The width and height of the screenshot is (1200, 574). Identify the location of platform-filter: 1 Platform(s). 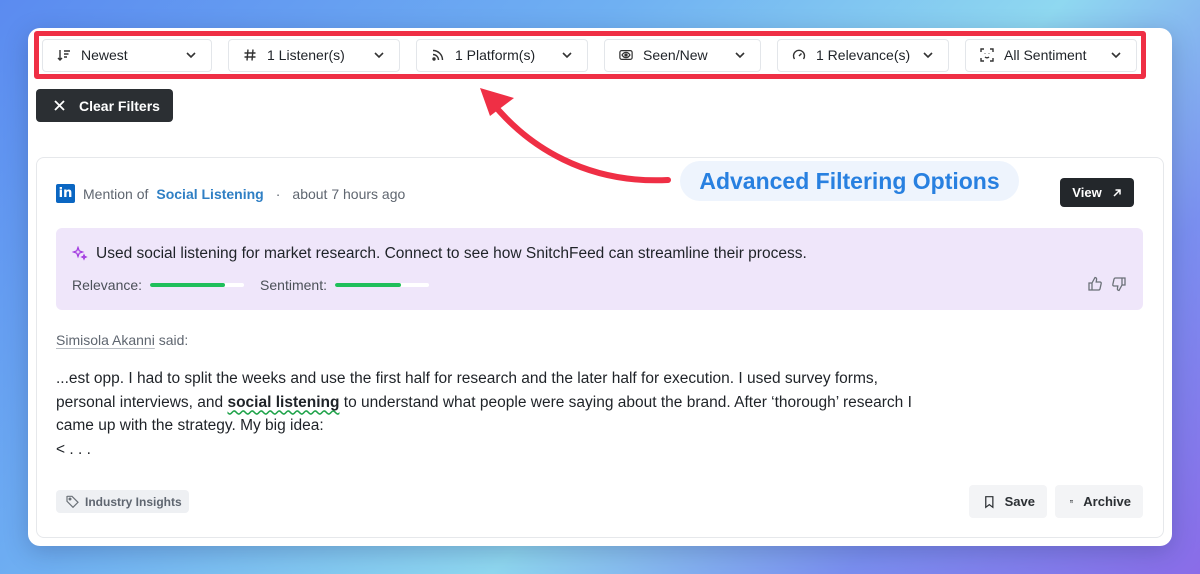
(502, 55).